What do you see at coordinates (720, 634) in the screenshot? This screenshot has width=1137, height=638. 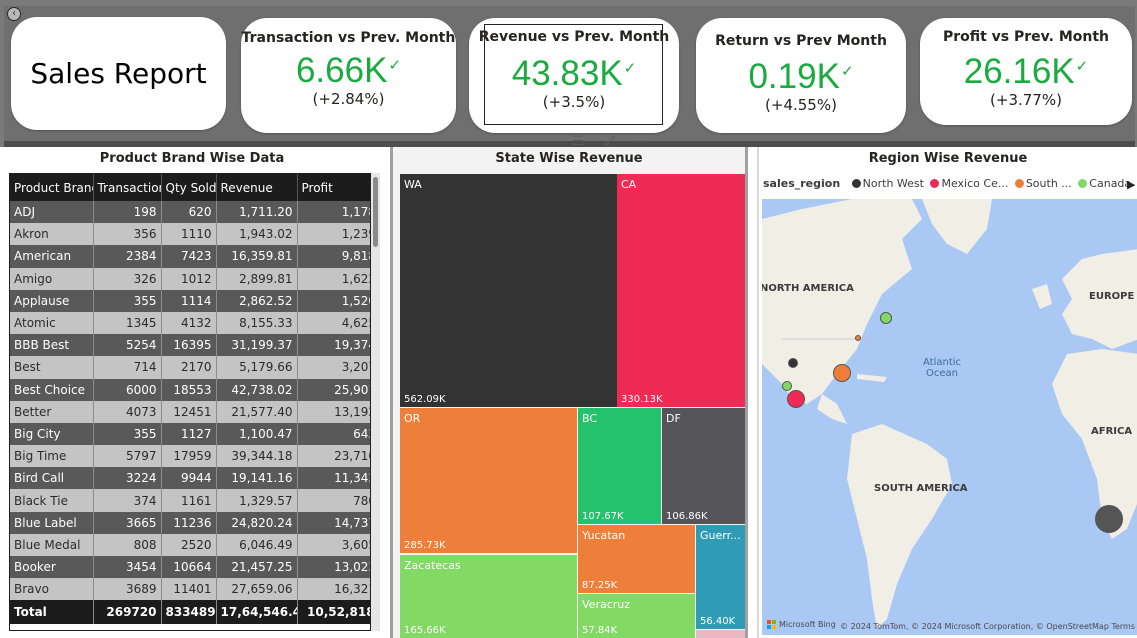 I see `treemap-tile` at bounding box center [720, 634].